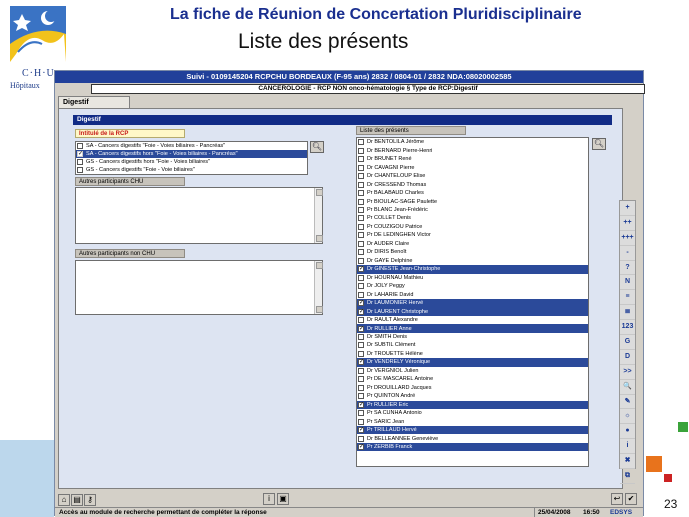 The height and width of the screenshot is (517, 689). Describe the element at coordinates (472, 345) in the screenshot. I see `present-list-item: Dr SUBTIL Clément` at that location.